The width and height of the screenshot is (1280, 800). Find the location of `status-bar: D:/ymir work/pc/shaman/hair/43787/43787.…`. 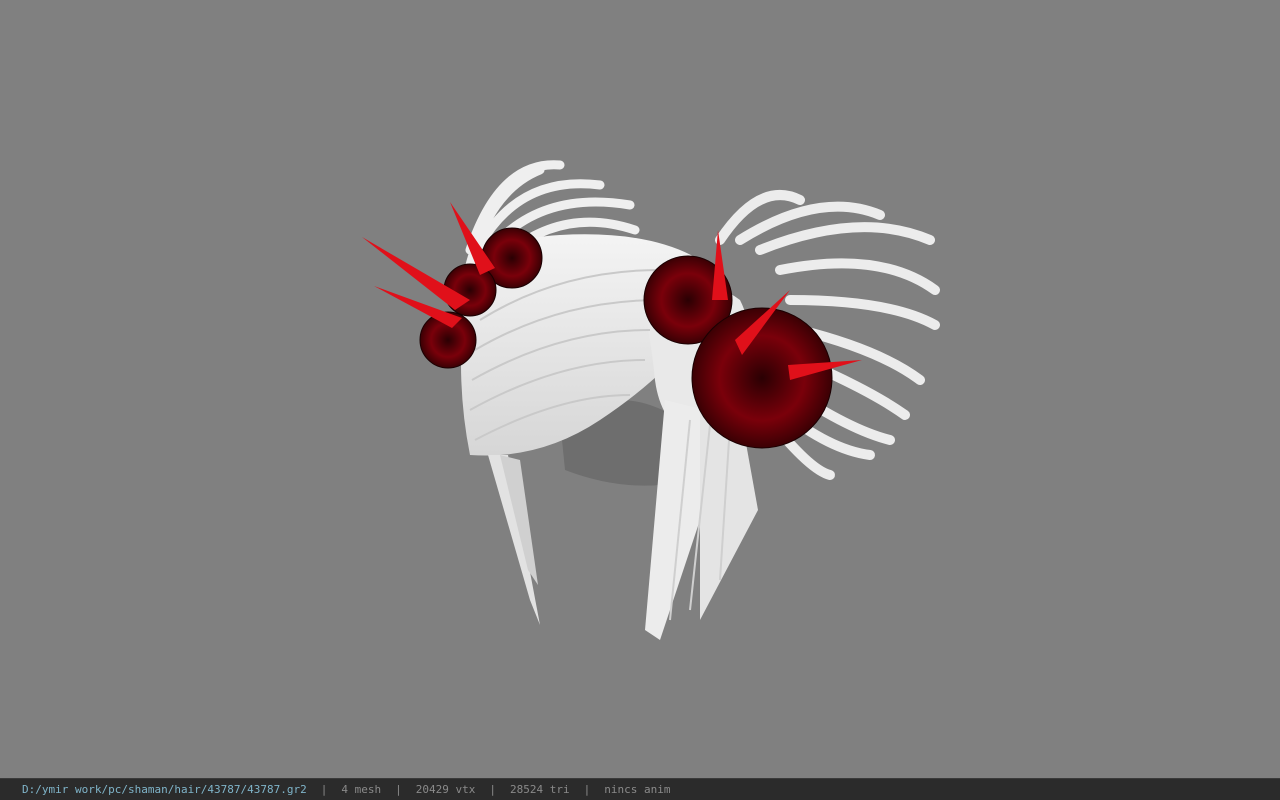

status-bar: D:/ymir work/pc/shaman/hair/43787/43787.… is located at coordinates (640, 789).